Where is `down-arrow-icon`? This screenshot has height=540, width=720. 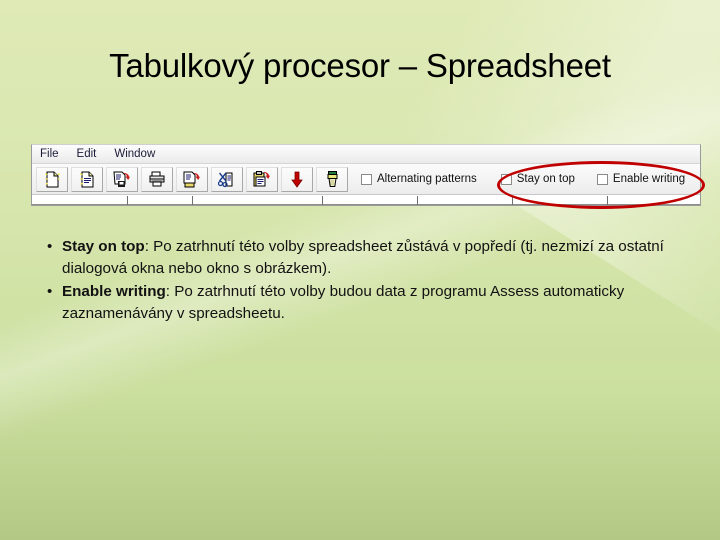
down-arrow-icon is located at coordinates (297, 179).